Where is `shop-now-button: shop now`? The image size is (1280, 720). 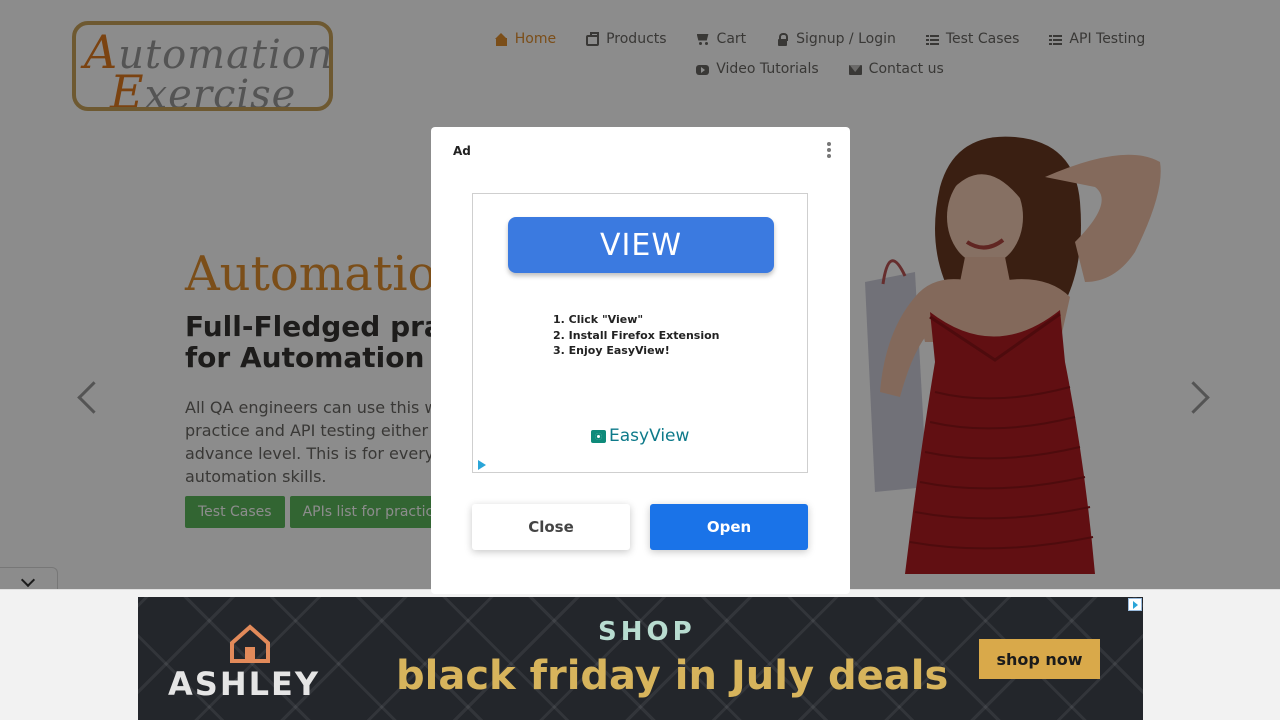 shop-now-button: shop now is located at coordinates (1039, 659).